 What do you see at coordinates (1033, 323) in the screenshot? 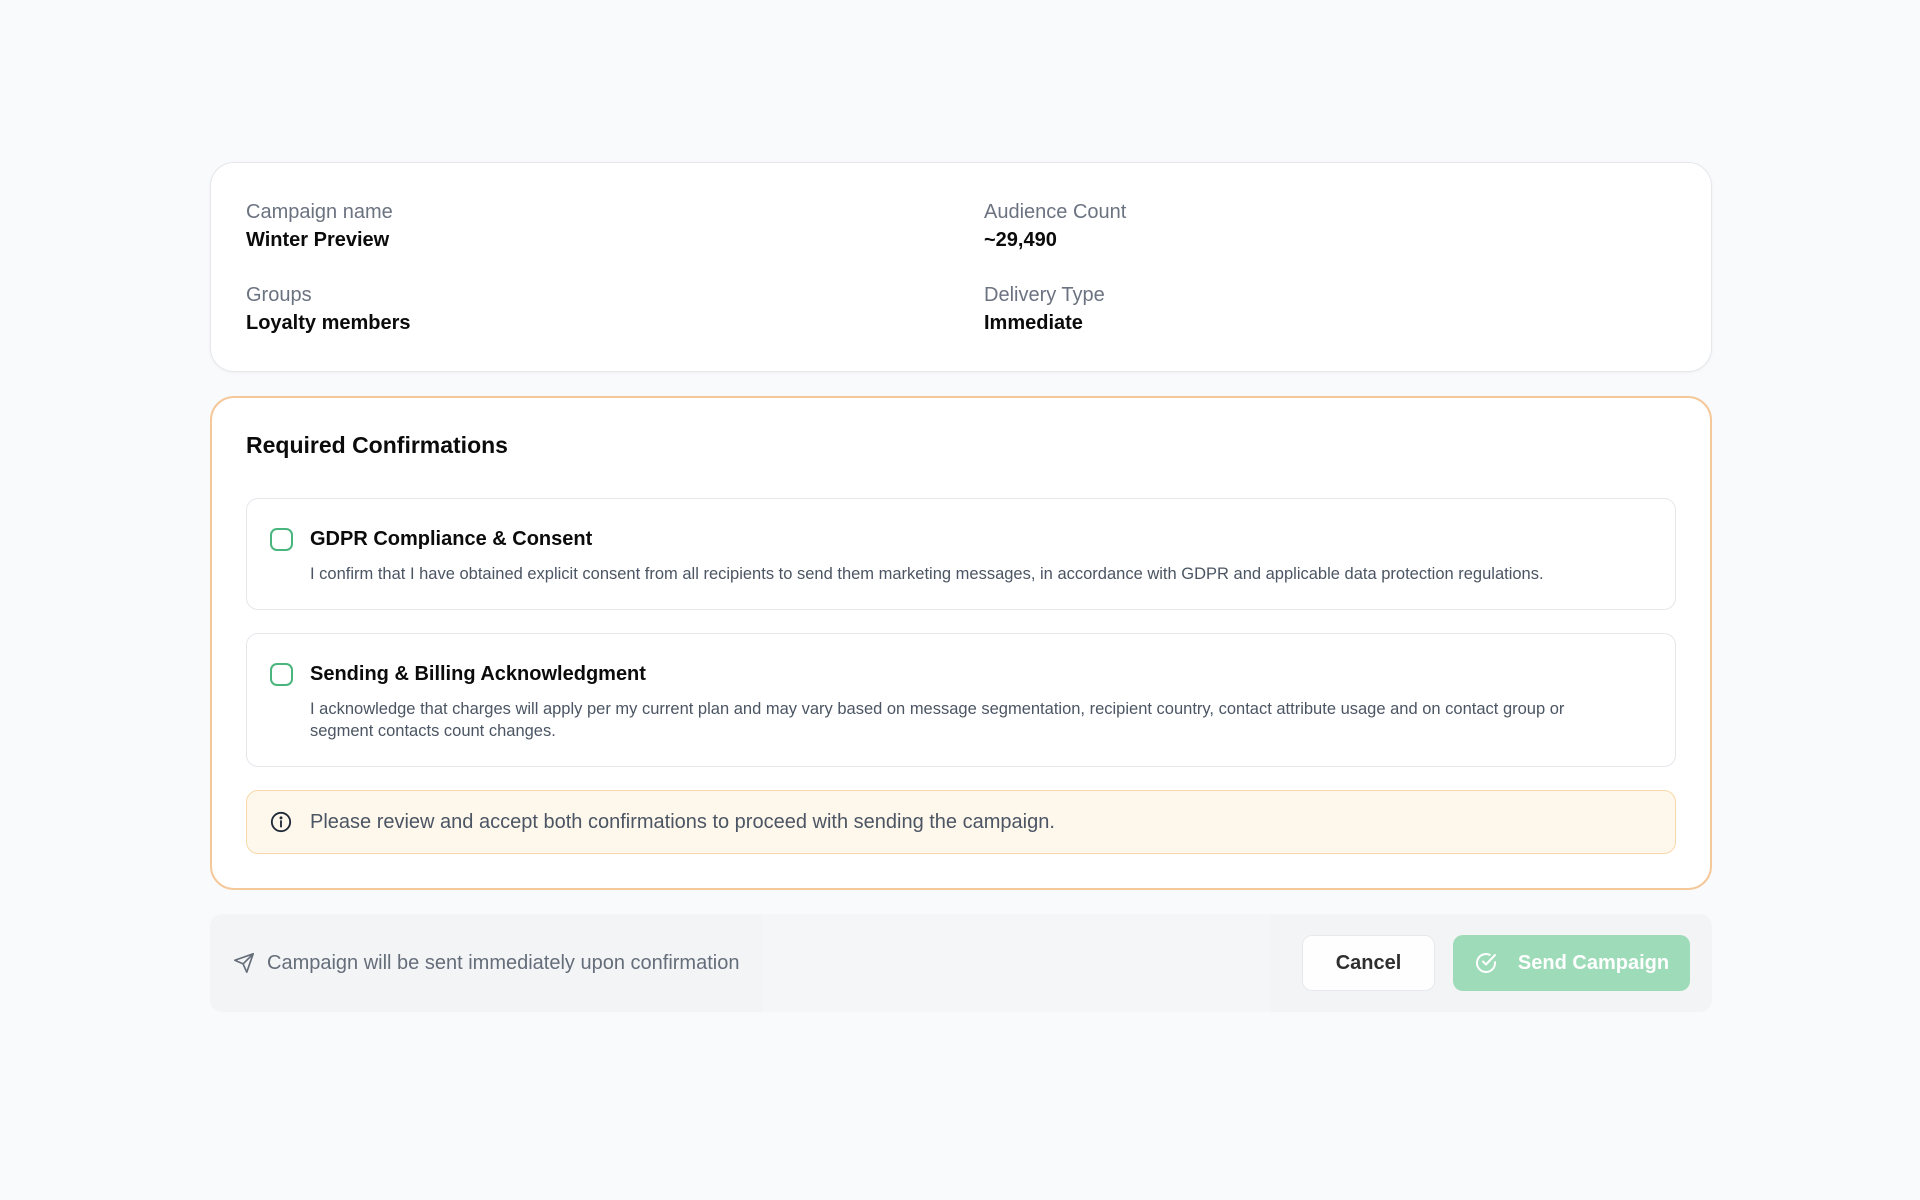
I see `delivery-type-value: Immediate` at bounding box center [1033, 323].